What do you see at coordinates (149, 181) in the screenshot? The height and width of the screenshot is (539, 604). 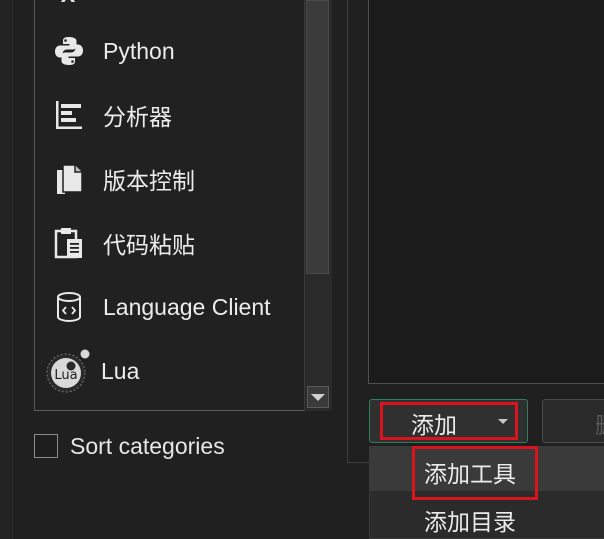 I see `category-label: 版本控制` at bounding box center [149, 181].